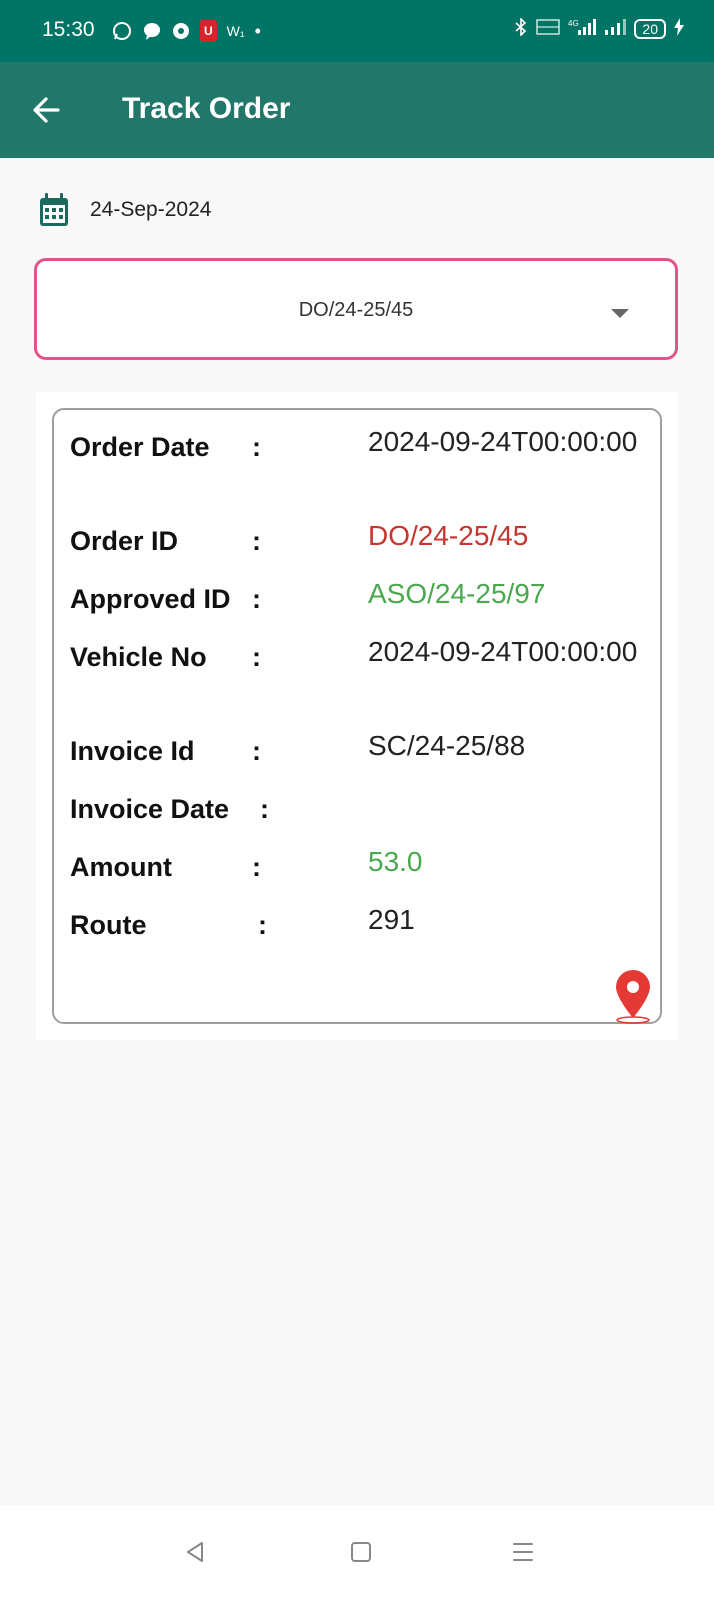  I want to click on back-button, so click(48, 110).